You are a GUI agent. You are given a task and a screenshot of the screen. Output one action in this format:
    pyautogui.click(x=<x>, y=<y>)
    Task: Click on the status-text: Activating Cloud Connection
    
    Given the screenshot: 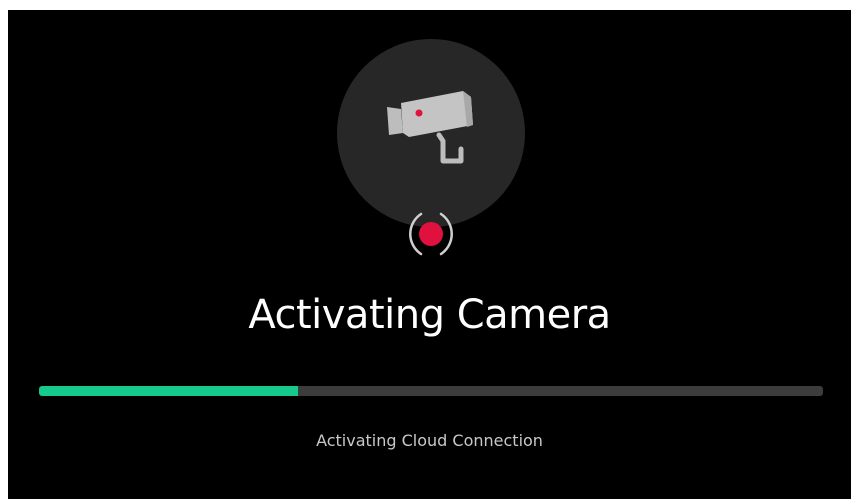 What is the action you would take?
    pyautogui.click(x=429, y=440)
    